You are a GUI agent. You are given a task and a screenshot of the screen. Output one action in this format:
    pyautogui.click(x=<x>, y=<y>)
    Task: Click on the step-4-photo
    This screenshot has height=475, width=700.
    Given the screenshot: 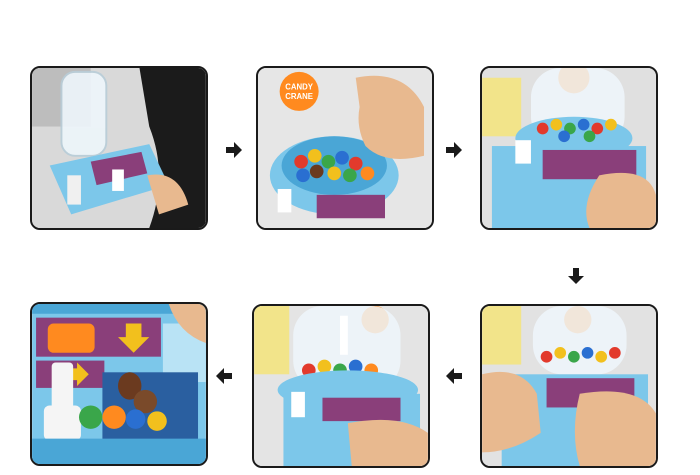 What is the action you would take?
    pyautogui.click(x=569, y=386)
    